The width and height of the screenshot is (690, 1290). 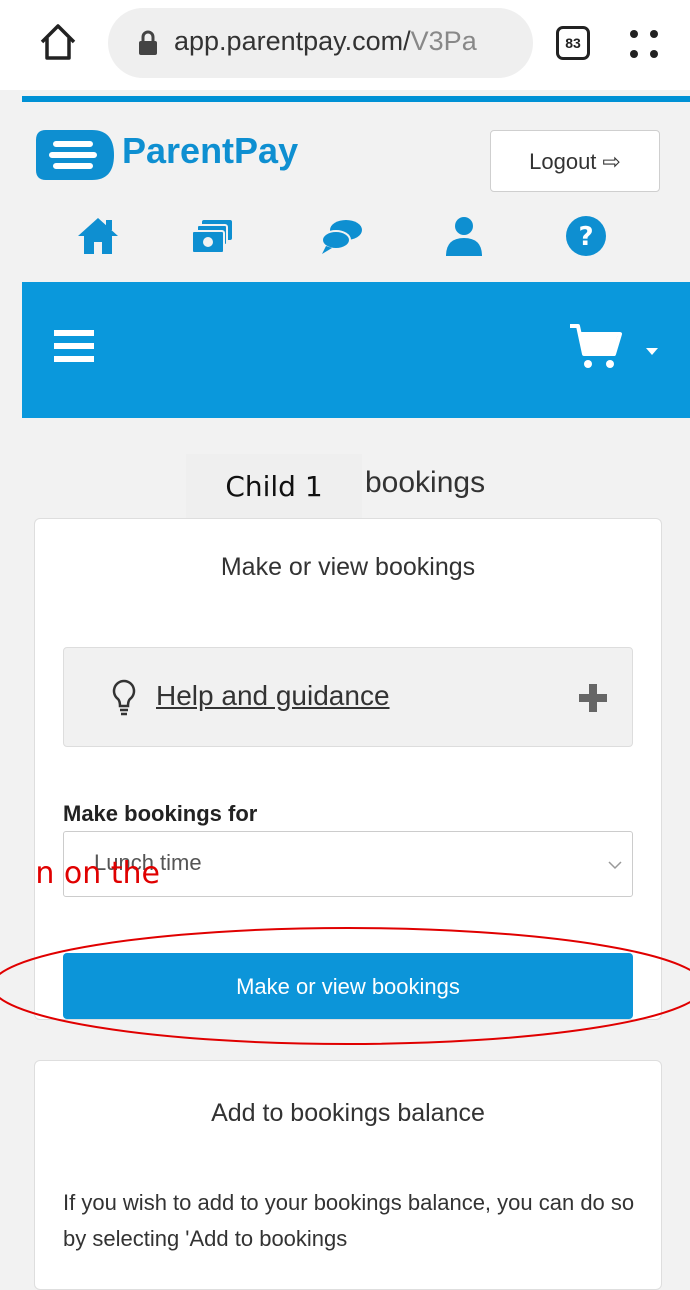 I want to click on messages-icon, so click(x=342, y=236).